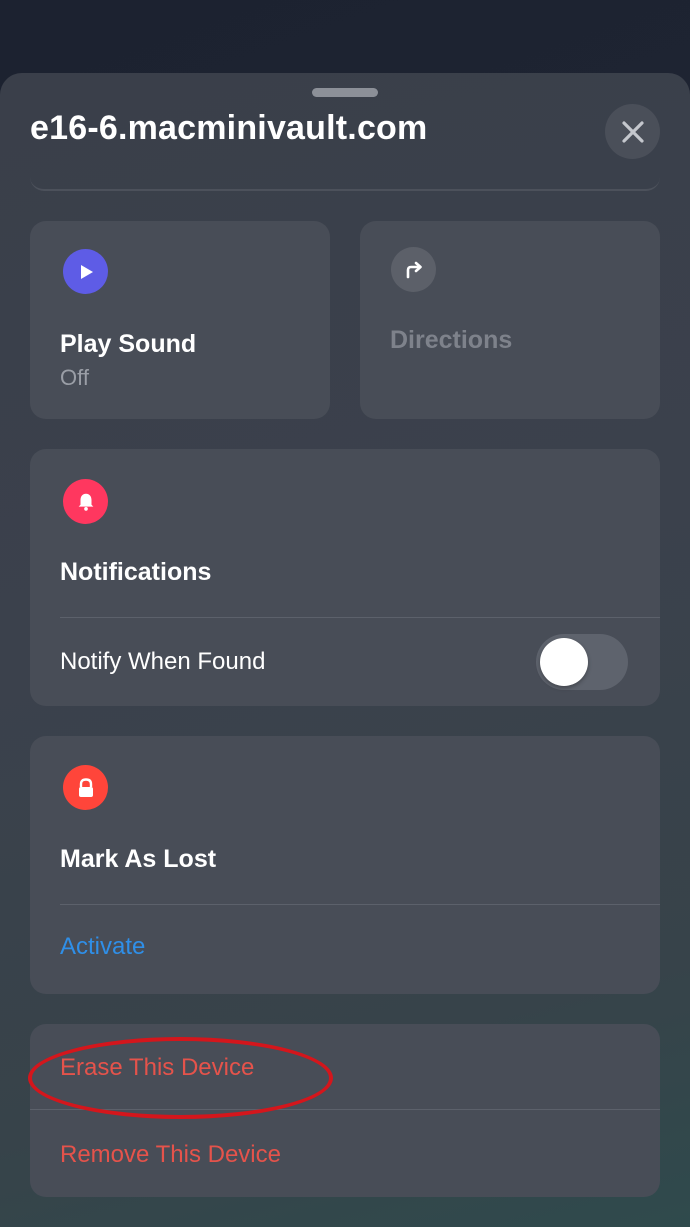  Describe the element at coordinates (229, 128) in the screenshot. I see `device-title: e16-6.macminivault.com` at that location.